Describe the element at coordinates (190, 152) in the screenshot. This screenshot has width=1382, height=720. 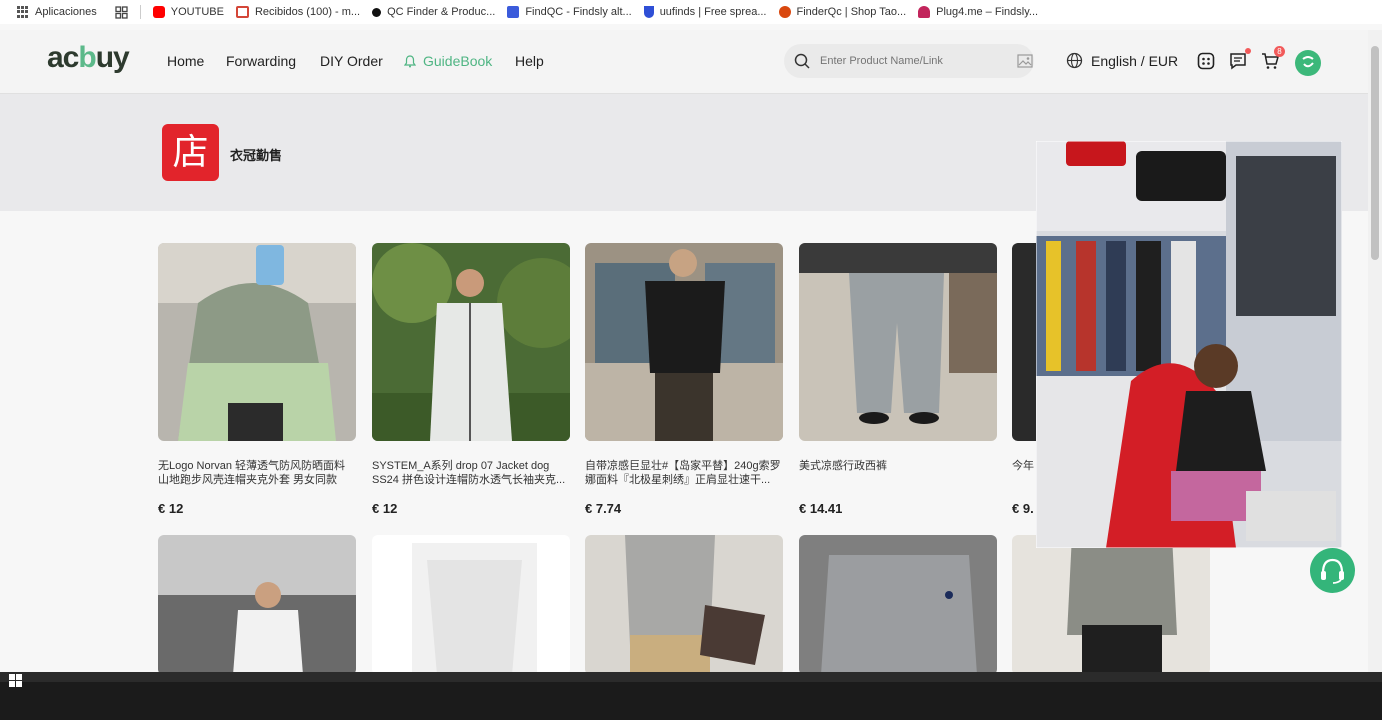
I see `store-logo: 店` at that location.